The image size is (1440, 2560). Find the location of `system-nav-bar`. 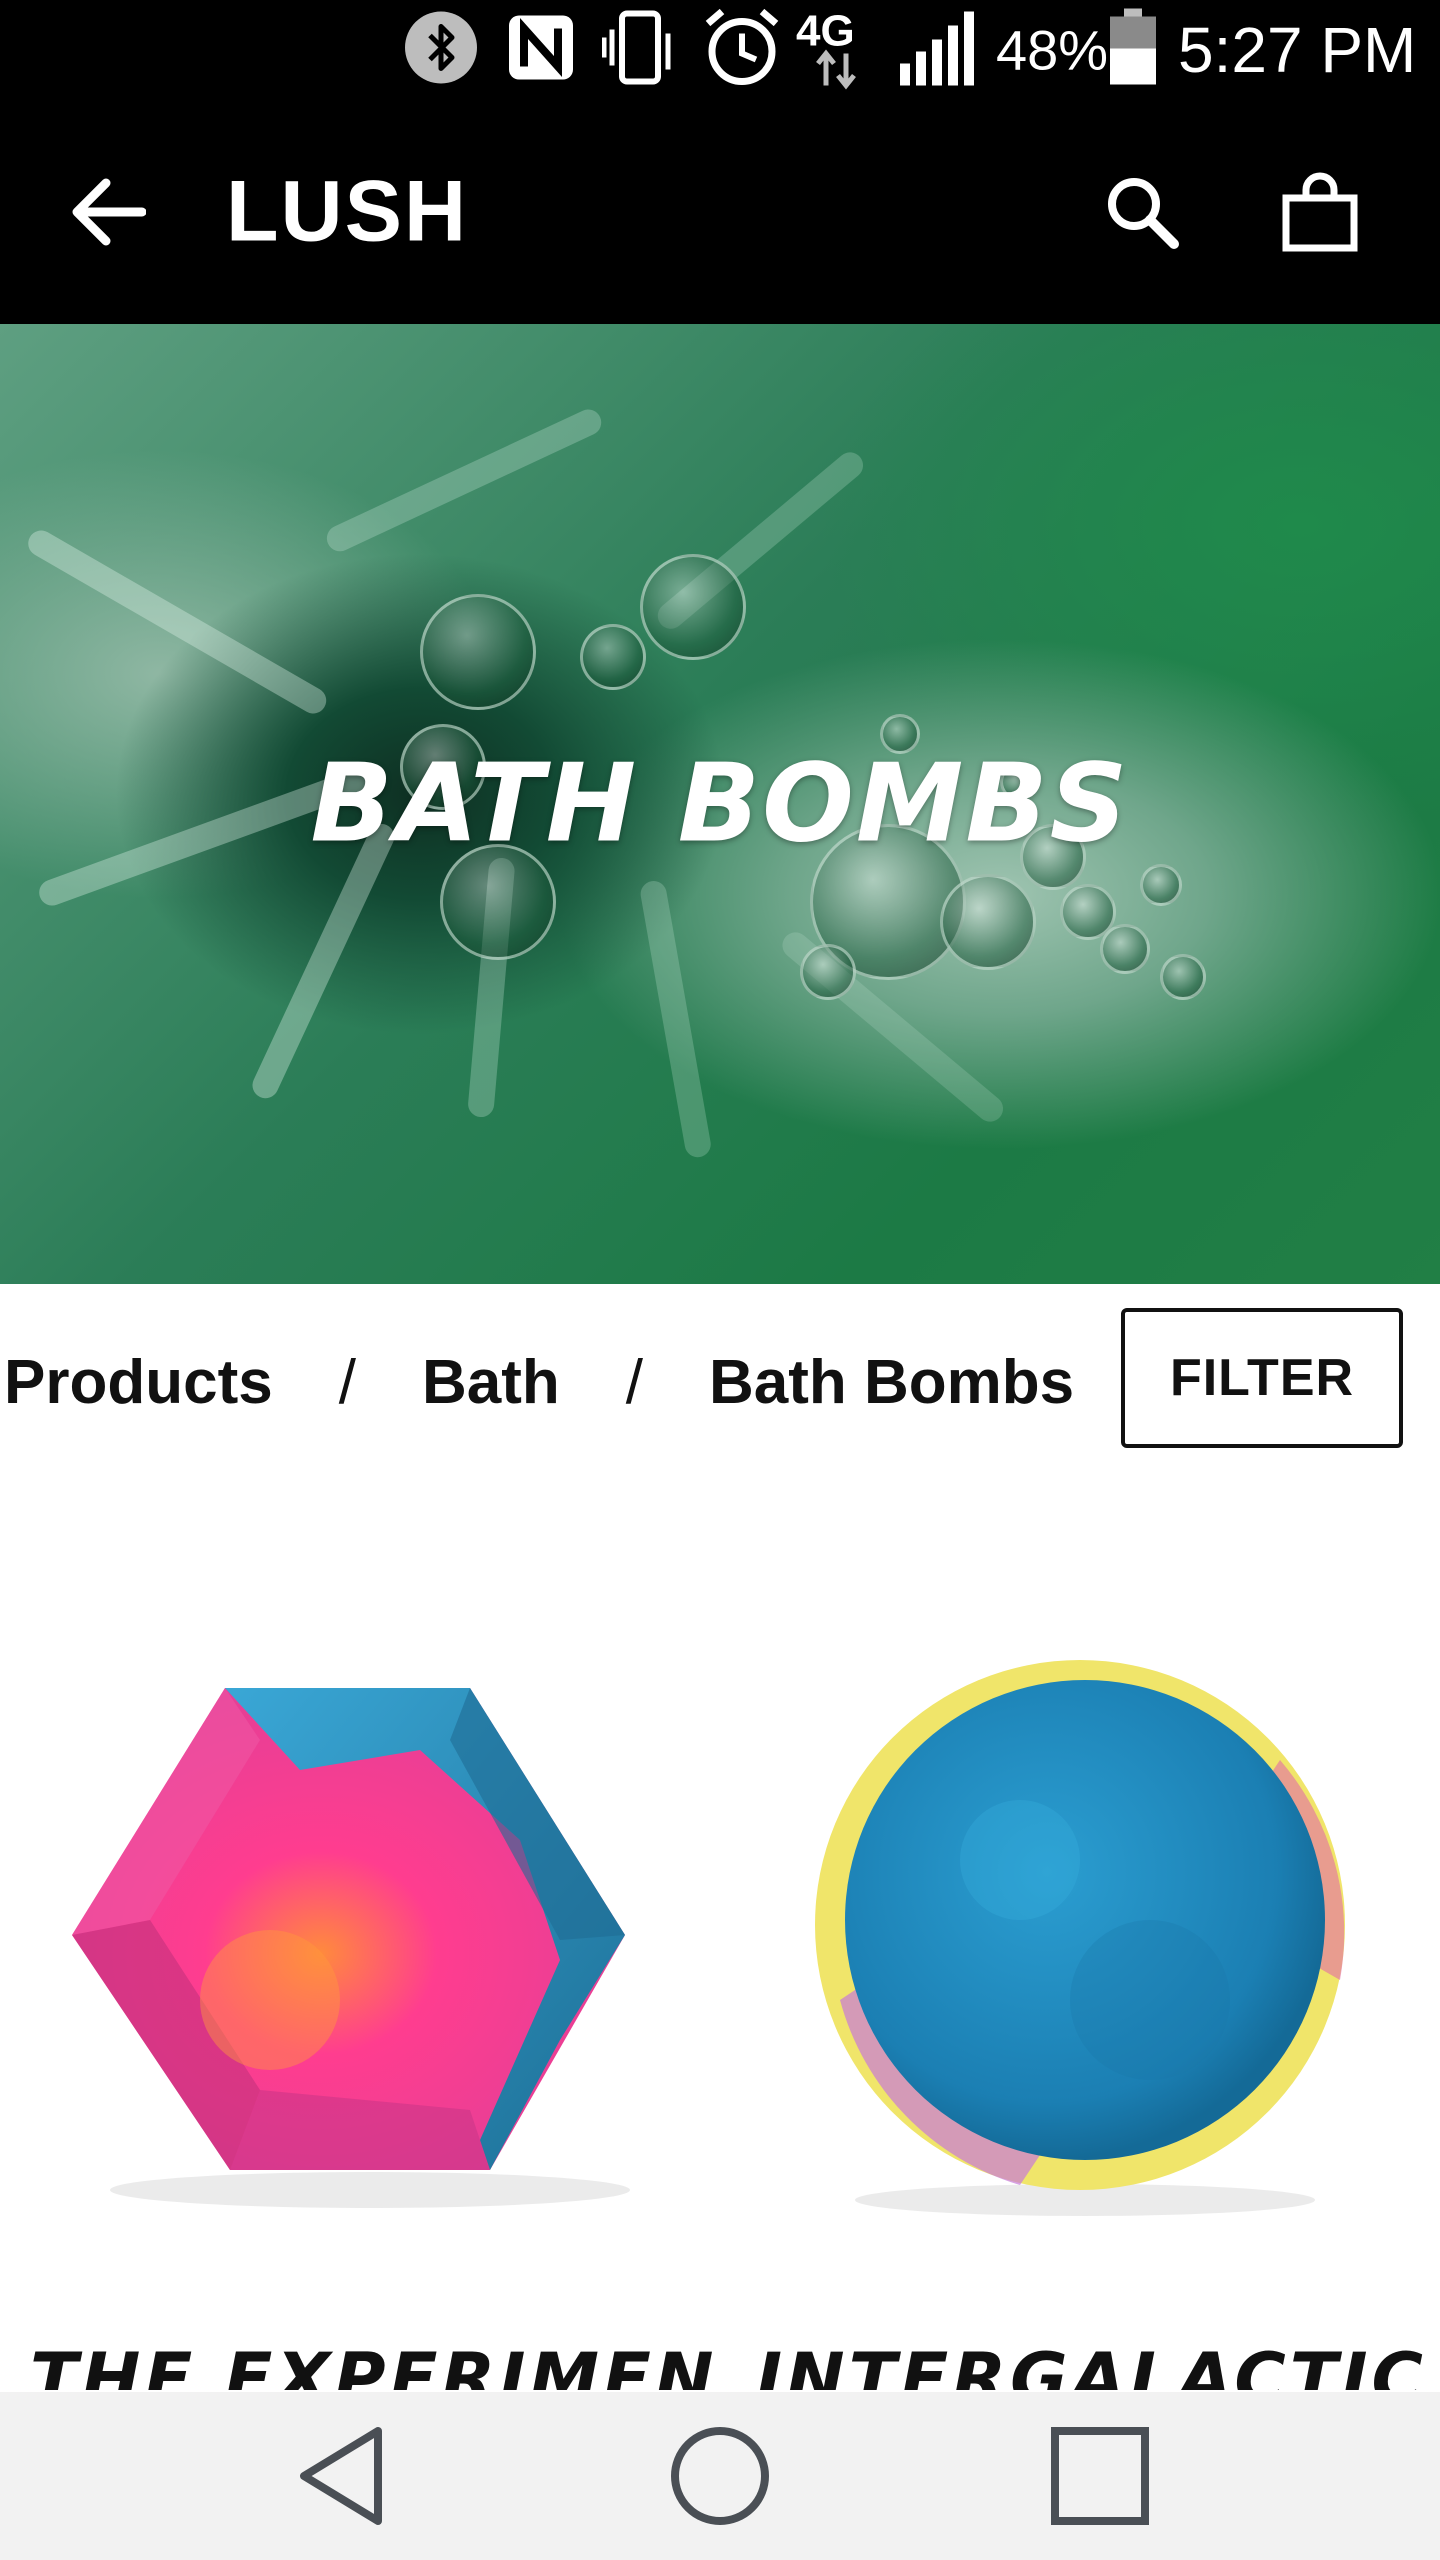

system-nav-bar is located at coordinates (720, 2476).